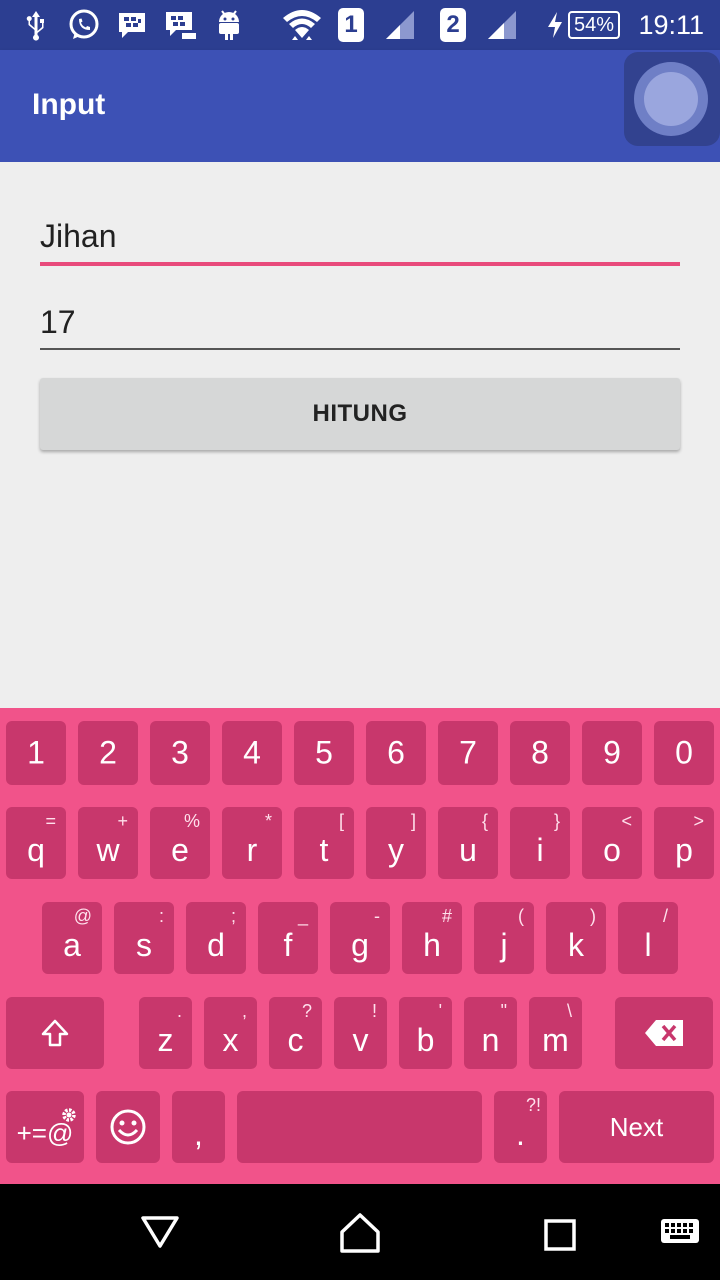 Image resolution: width=720 pixels, height=1280 pixels. Describe the element at coordinates (594, 25) in the screenshot. I see `battery-percent: 54%` at that location.